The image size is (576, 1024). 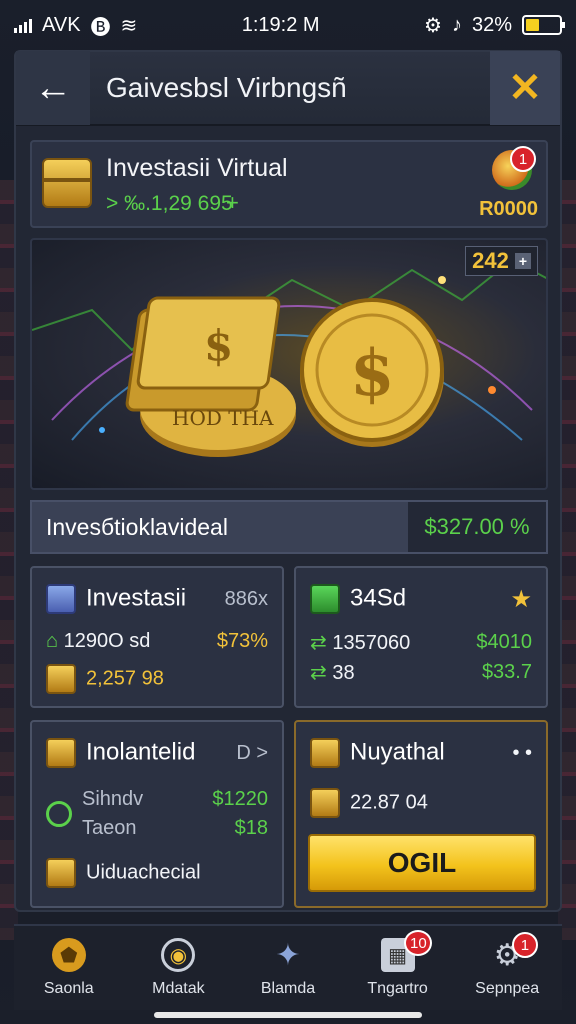 I want to click on investment-tag: R0000, so click(x=508, y=209).